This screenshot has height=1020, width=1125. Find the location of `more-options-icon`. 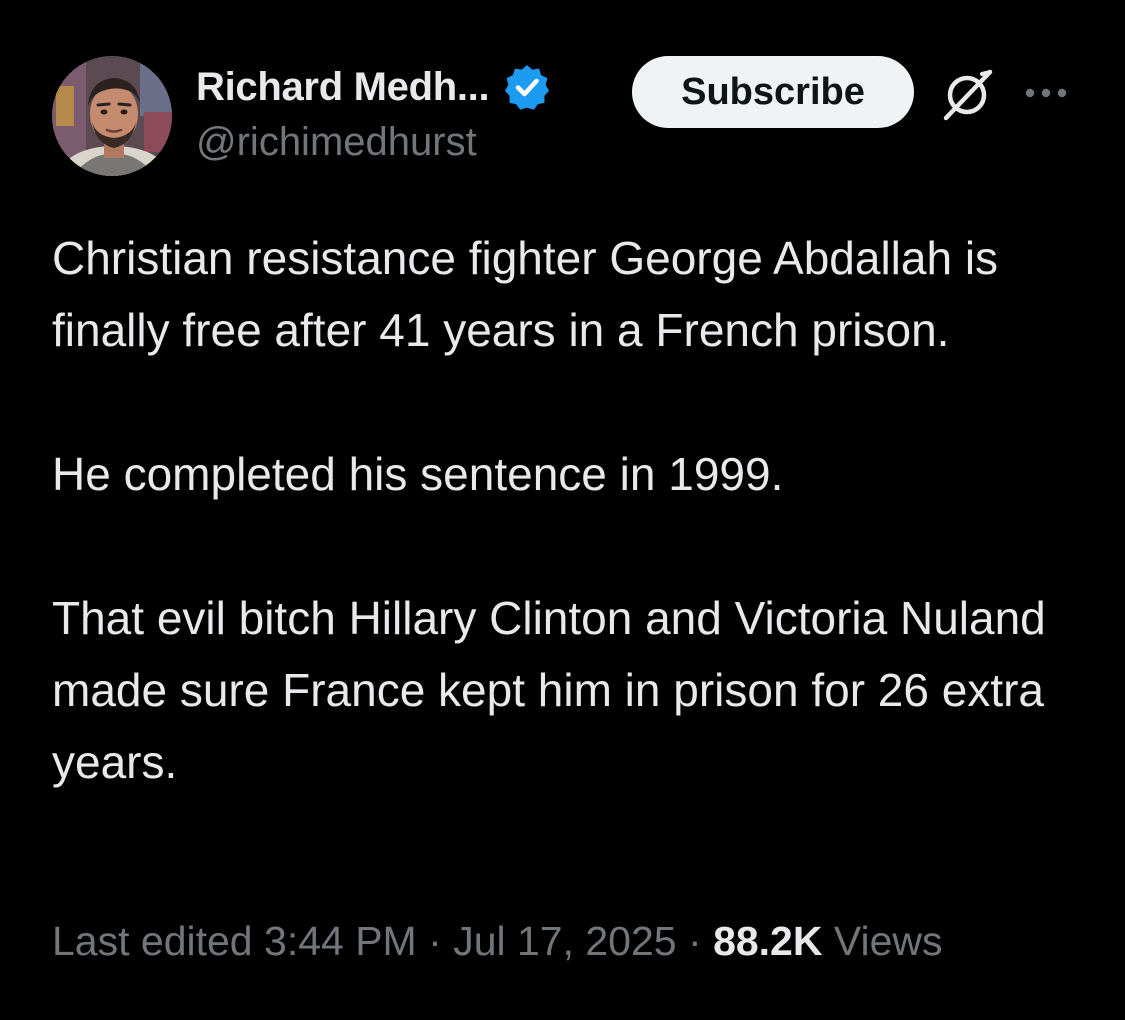

more-options-icon is located at coordinates (1046, 91).